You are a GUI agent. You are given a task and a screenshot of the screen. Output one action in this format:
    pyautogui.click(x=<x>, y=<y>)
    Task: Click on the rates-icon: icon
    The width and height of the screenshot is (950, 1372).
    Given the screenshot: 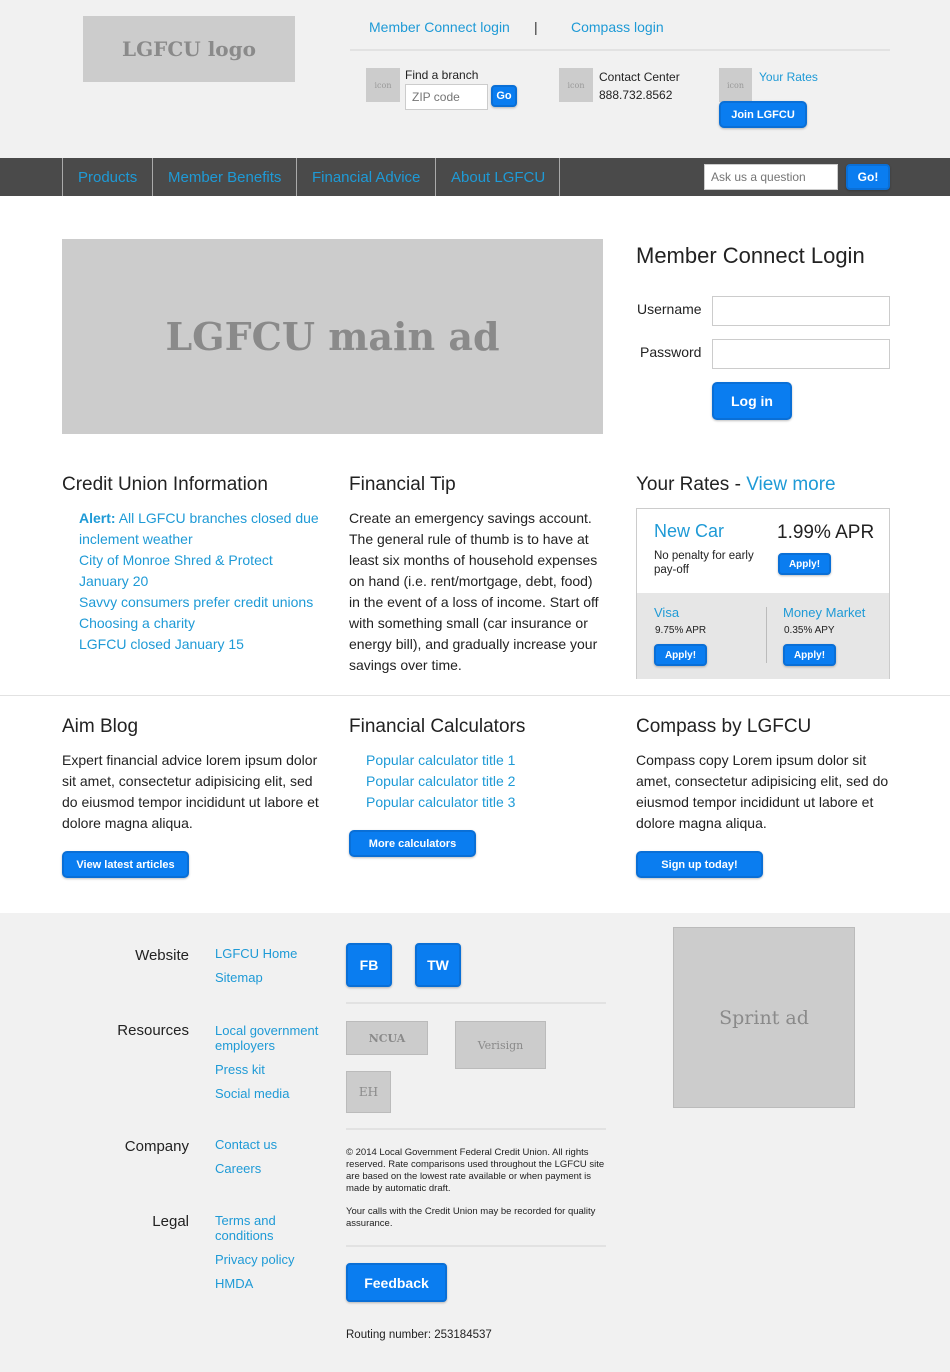 What is the action you would take?
    pyautogui.click(x=735, y=85)
    